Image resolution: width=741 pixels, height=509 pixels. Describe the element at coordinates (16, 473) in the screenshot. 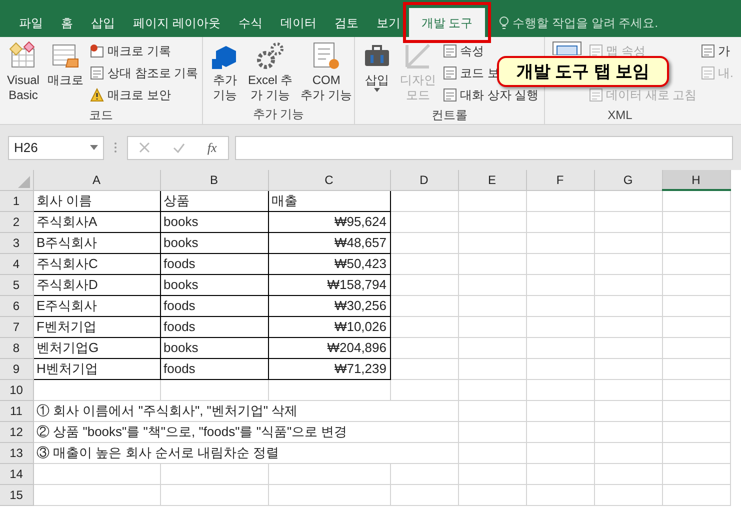

I see `row-header: 14` at that location.